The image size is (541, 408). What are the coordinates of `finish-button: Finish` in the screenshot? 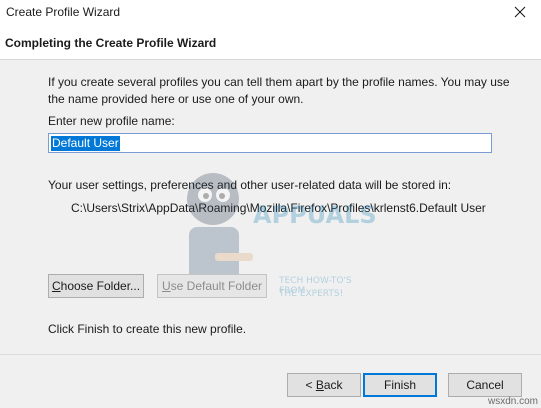 It's located at (400, 385).